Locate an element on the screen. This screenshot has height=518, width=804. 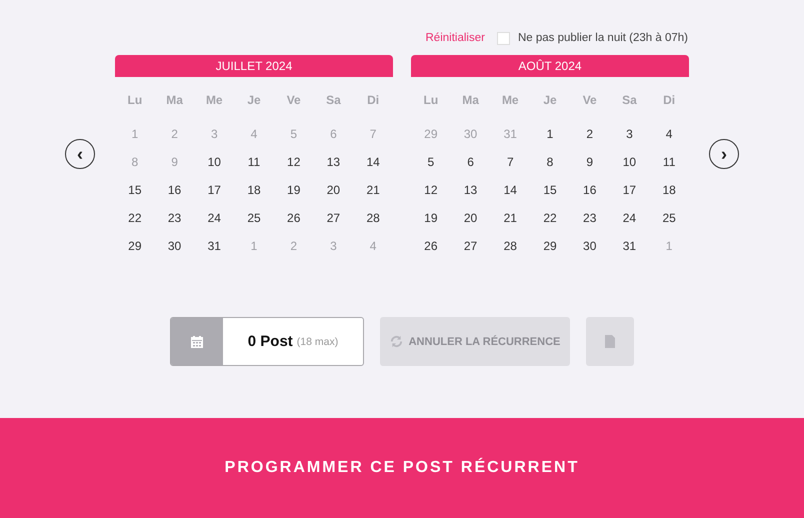
post-limit: (18 max) is located at coordinates (317, 342).